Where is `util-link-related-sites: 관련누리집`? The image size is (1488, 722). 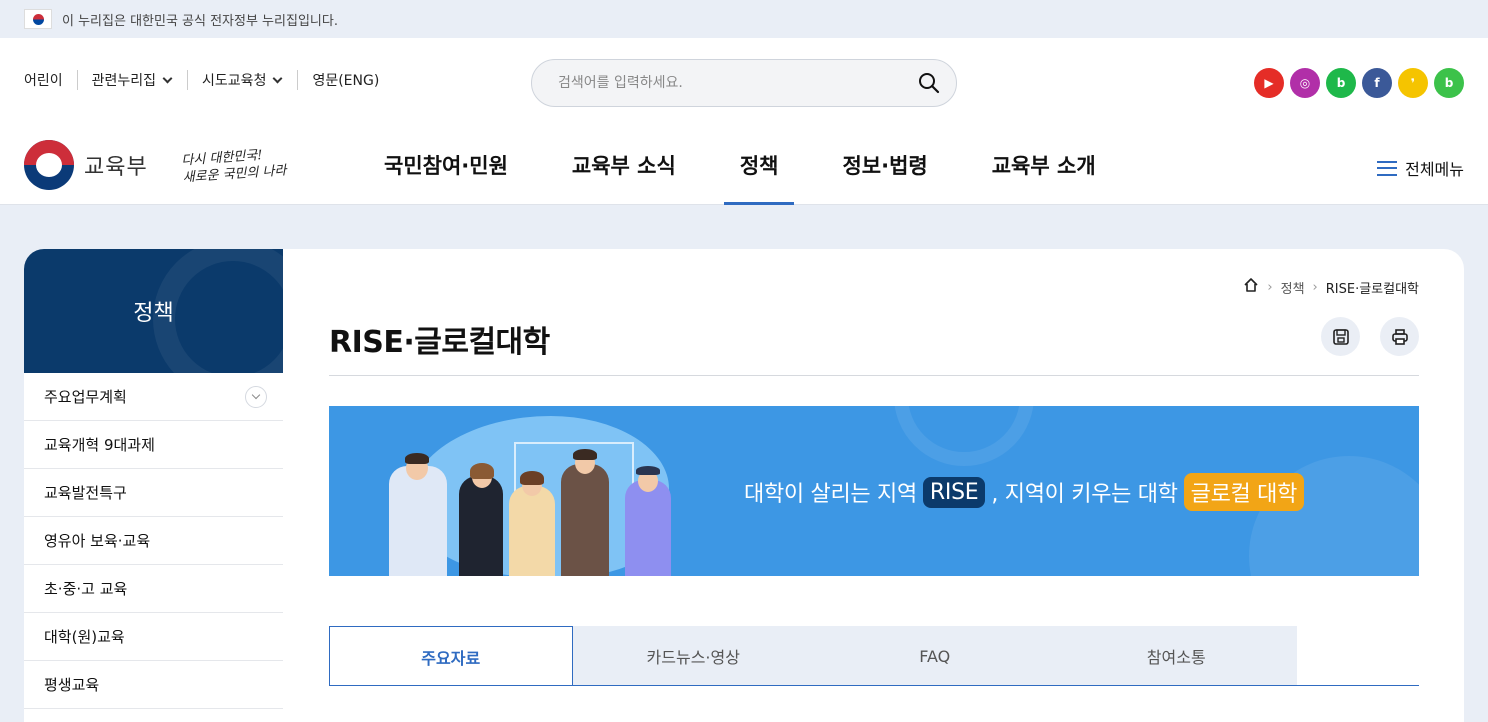
util-link-related-sites: 관련누리집 is located at coordinates (131, 80).